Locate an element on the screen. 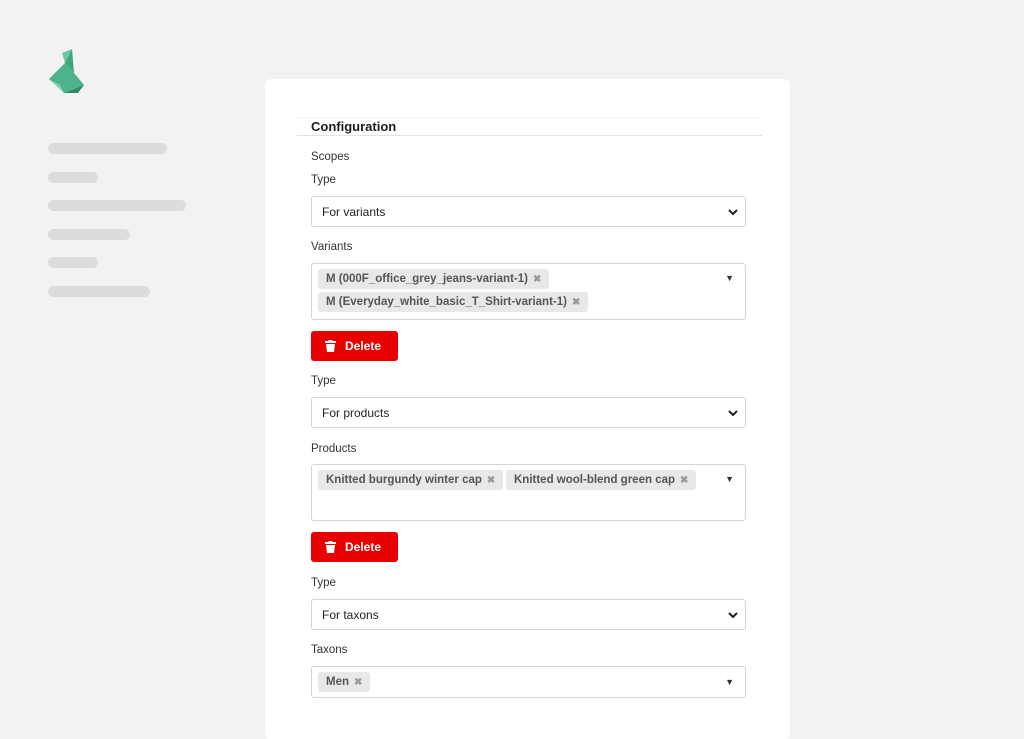 This screenshot has height=739, width=1024. section-topline is located at coordinates (529, 117).